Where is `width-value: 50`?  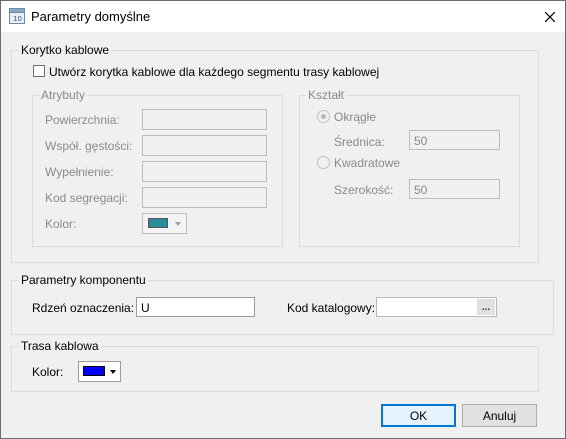 width-value: 50 is located at coordinates (421, 190).